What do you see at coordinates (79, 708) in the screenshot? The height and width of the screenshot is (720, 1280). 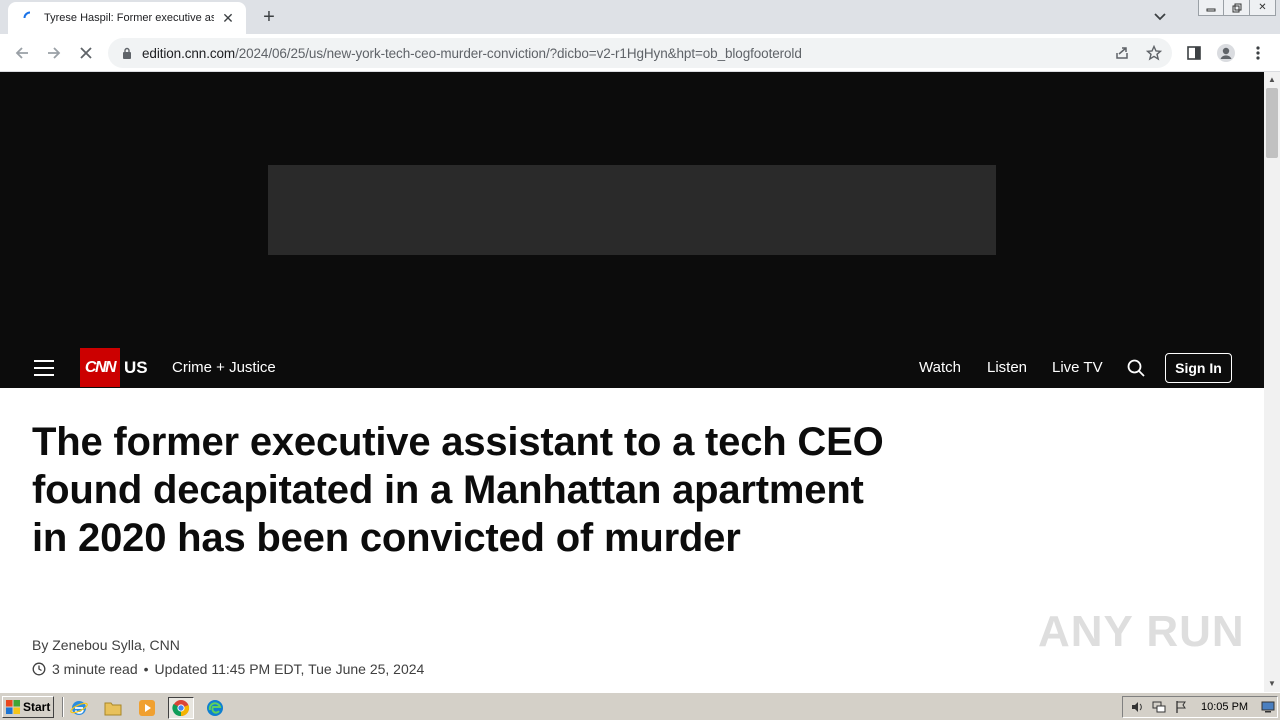 I see `internet-explorer-icon` at bounding box center [79, 708].